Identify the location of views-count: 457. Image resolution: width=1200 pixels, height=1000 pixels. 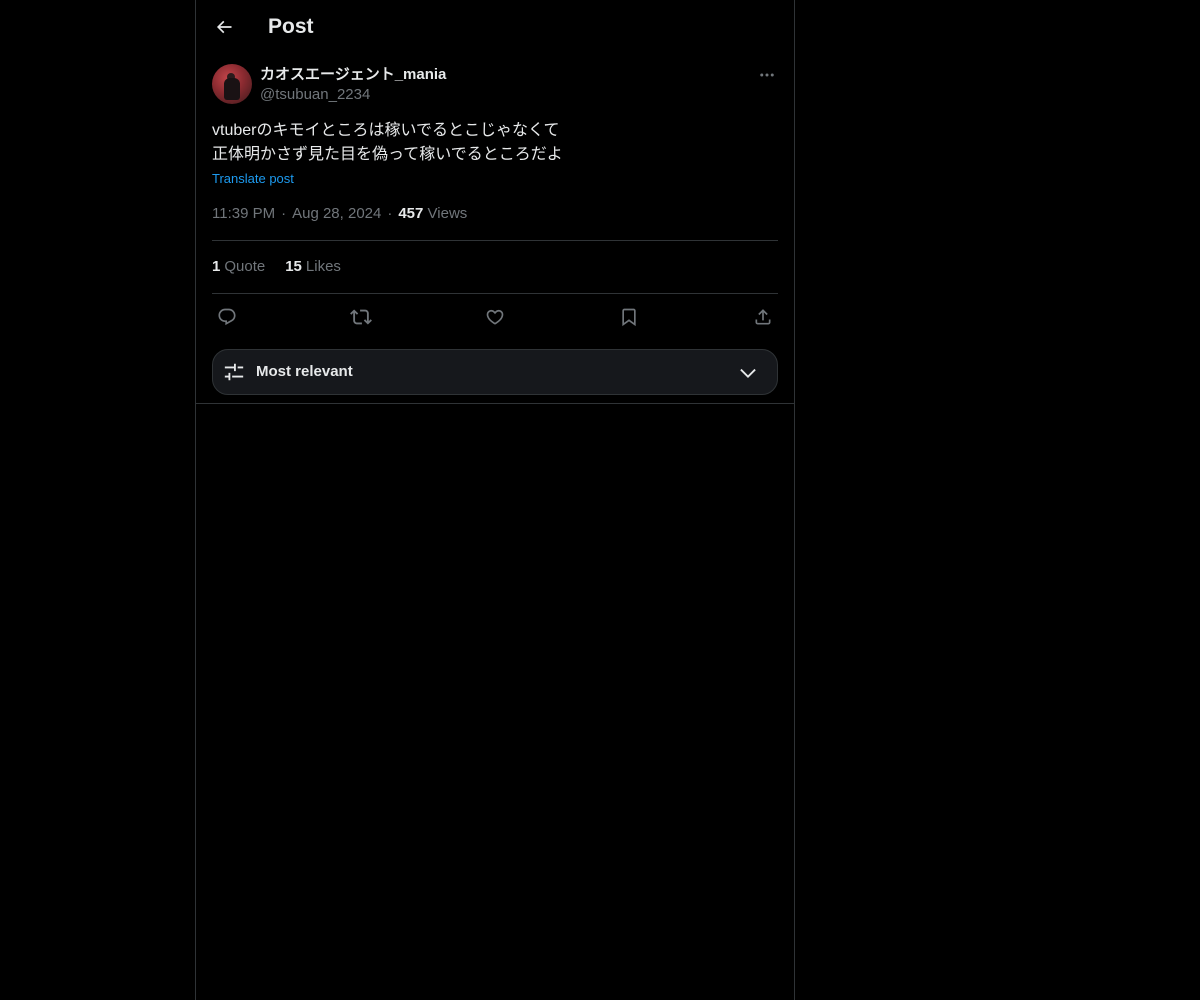
(411, 213).